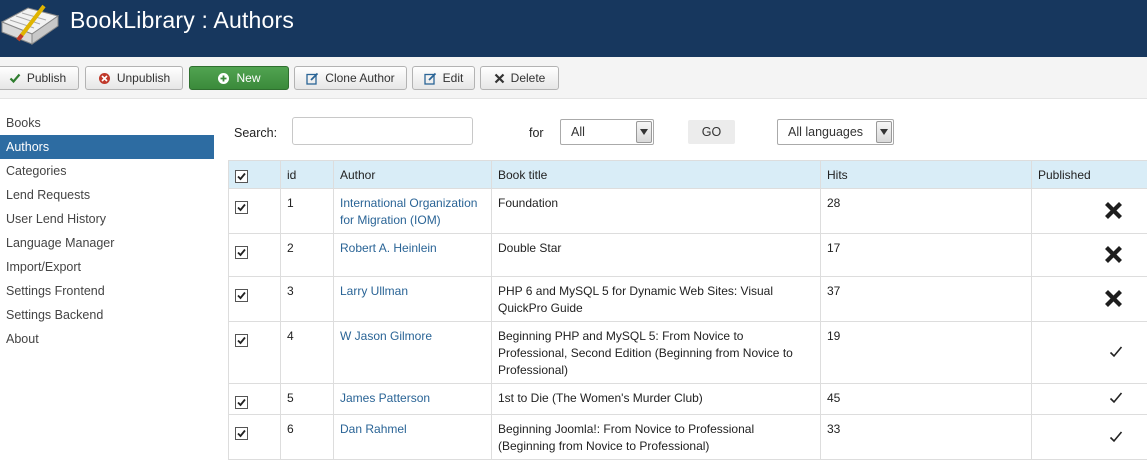 The image size is (1147, 469). I want to click on book-title-cell: 1st to Die (The Women's Murder Club), so click(656, 399).